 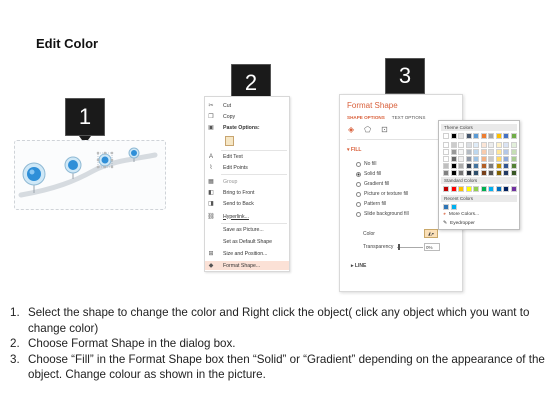 I want to click on eyedropper-item: ✎ Eyedropper, so click(x=459, y=223).